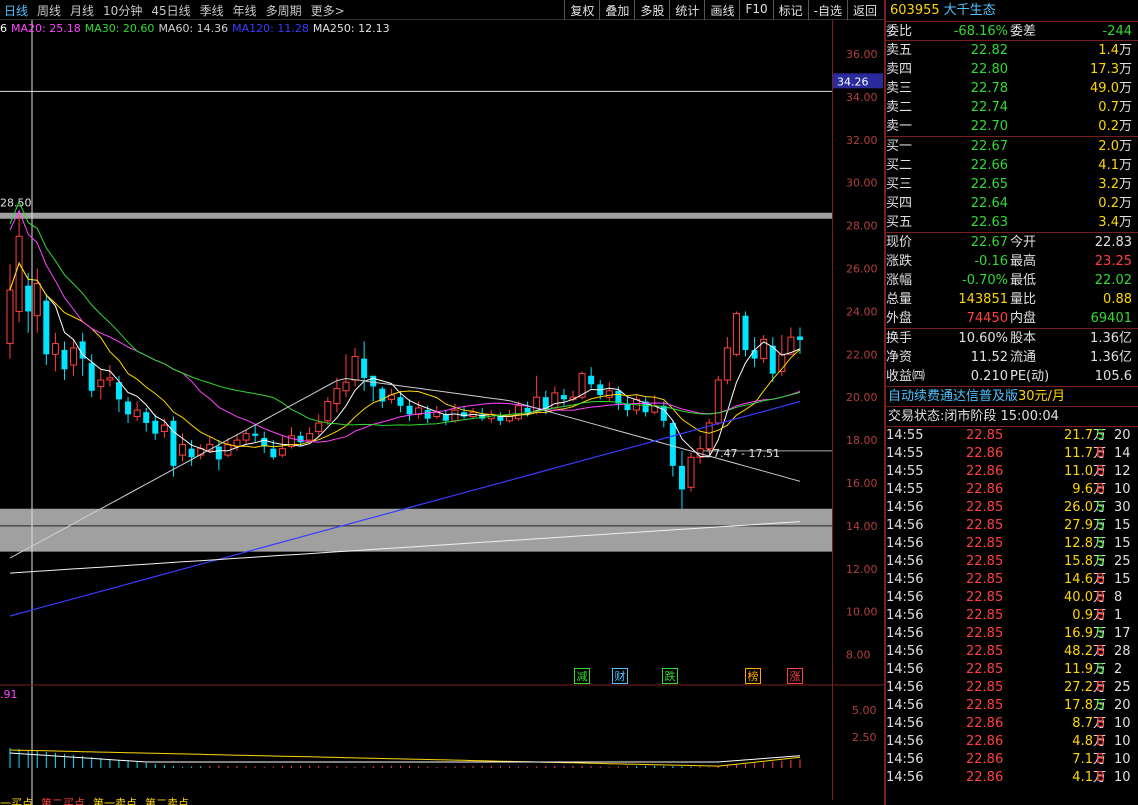 The width and height of the screenshot is (1138, 805). I want to click on fund-label: 收益㈣, so click(906, 376).